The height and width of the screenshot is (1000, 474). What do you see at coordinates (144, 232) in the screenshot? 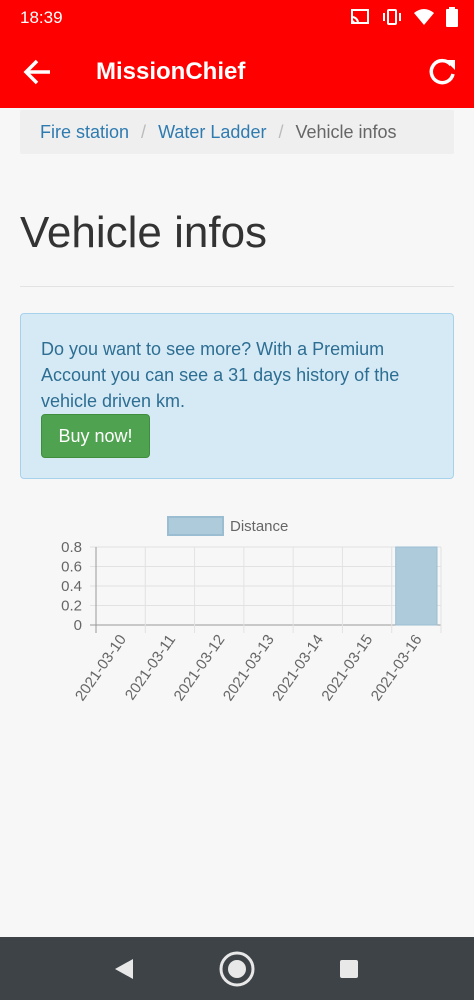
I see `page-title: Vehicle infos` at bounding box center [144, 232].